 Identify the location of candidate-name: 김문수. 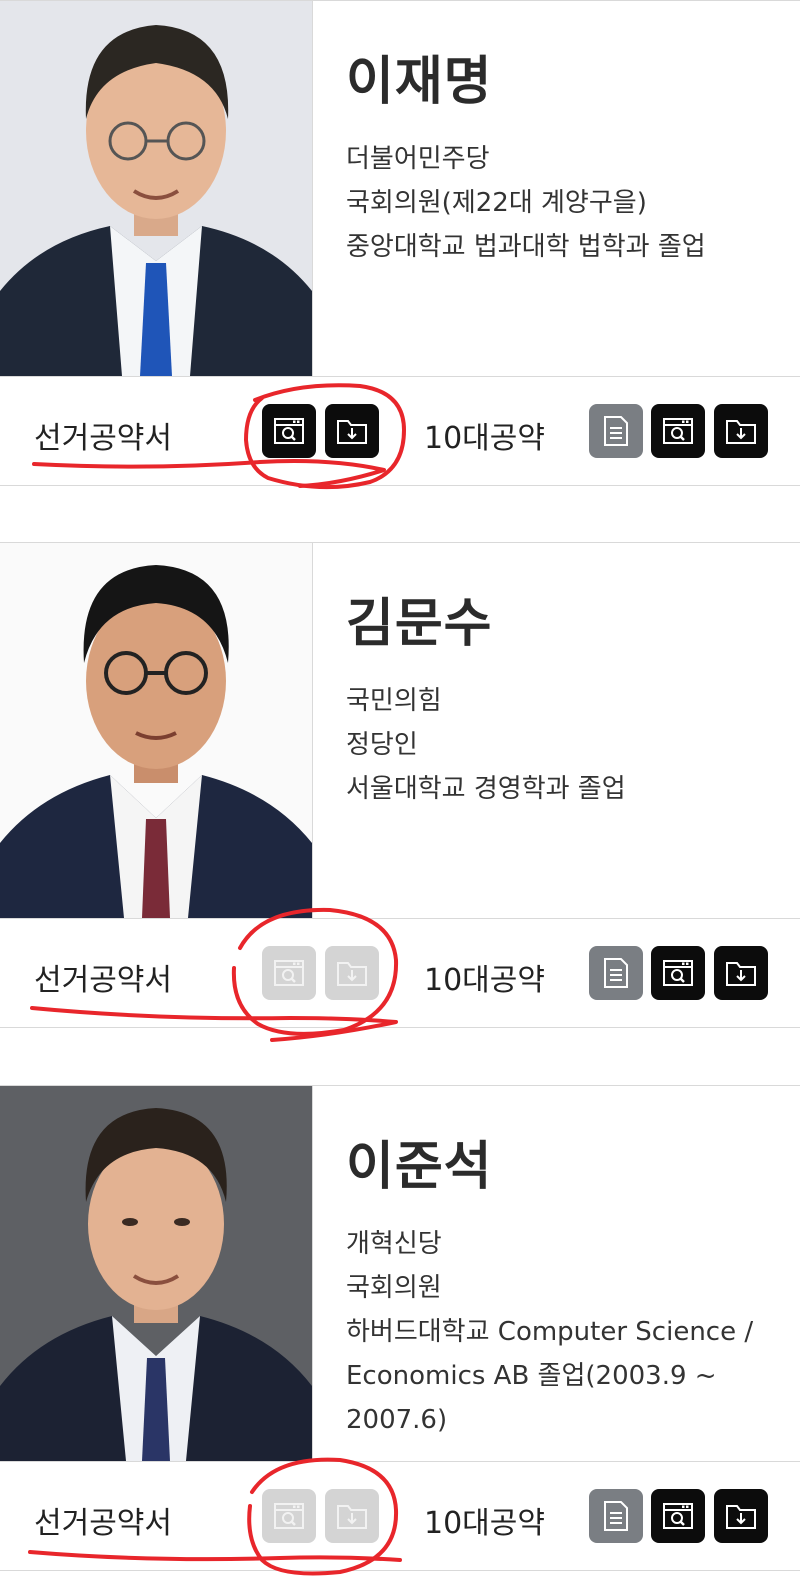
(419, 624).